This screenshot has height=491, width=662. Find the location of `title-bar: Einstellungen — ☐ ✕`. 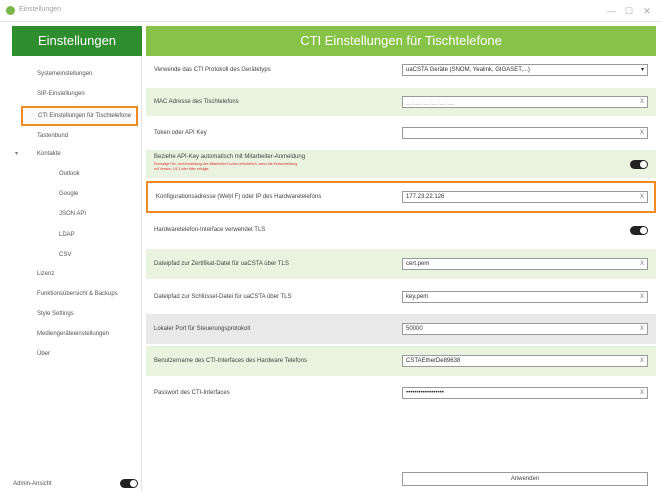

title-bar: Einstellungen — ☐ ✕ is located at coordinates (331, 11).